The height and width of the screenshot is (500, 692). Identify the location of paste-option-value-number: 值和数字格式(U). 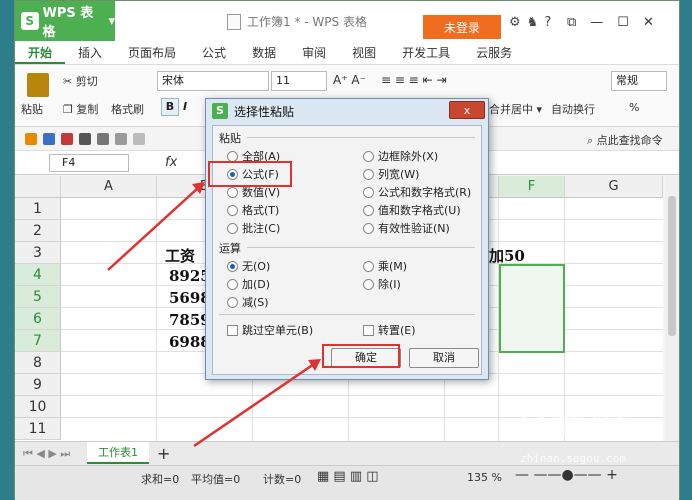
(412, 210).